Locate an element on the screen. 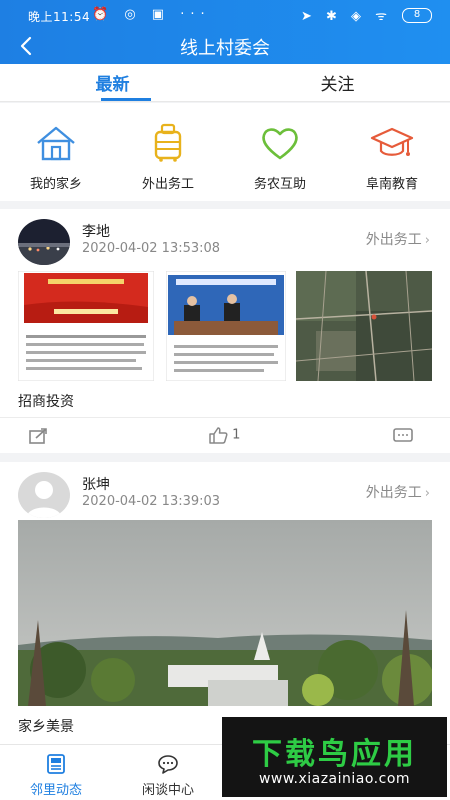 This screenshot has width=450, height=800. like-button: 1 is located at coordinates (224, 435).